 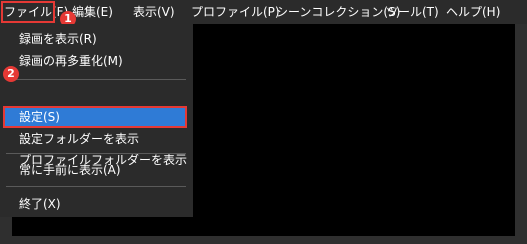 What do you see at coordinates (235, 12) in the screenshot?
I see `menu-profile: プロファイル(P)` at bounding box center [235, 12].